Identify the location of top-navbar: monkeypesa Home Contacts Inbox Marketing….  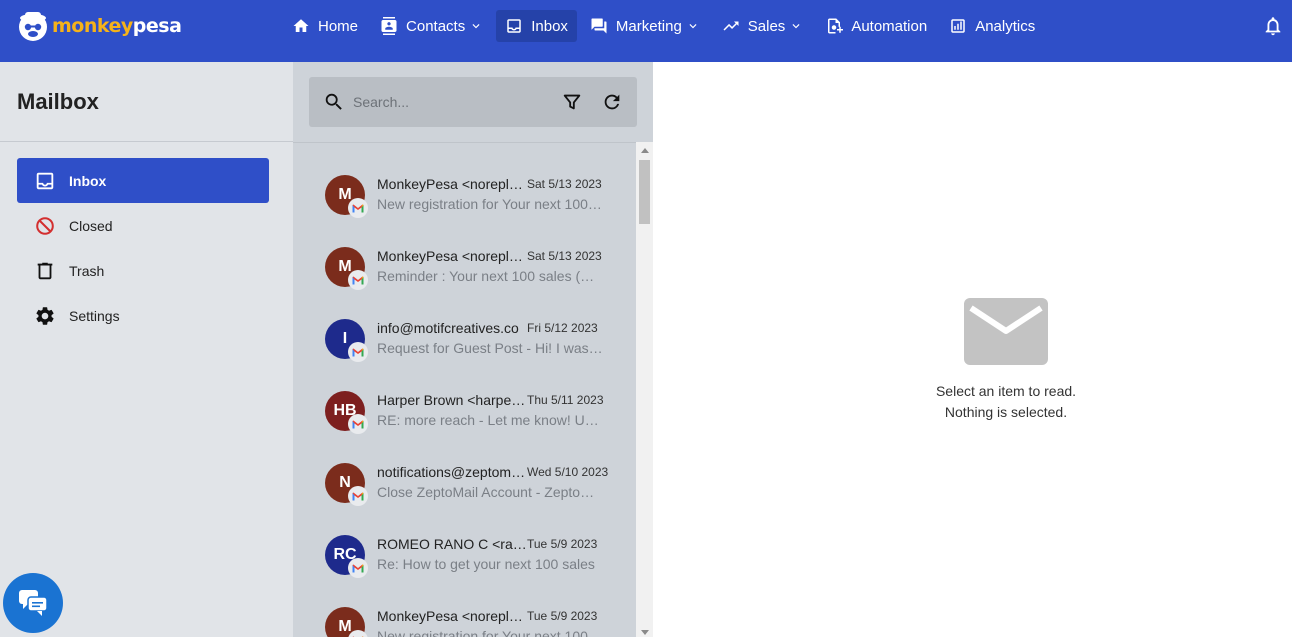
(646, 31).